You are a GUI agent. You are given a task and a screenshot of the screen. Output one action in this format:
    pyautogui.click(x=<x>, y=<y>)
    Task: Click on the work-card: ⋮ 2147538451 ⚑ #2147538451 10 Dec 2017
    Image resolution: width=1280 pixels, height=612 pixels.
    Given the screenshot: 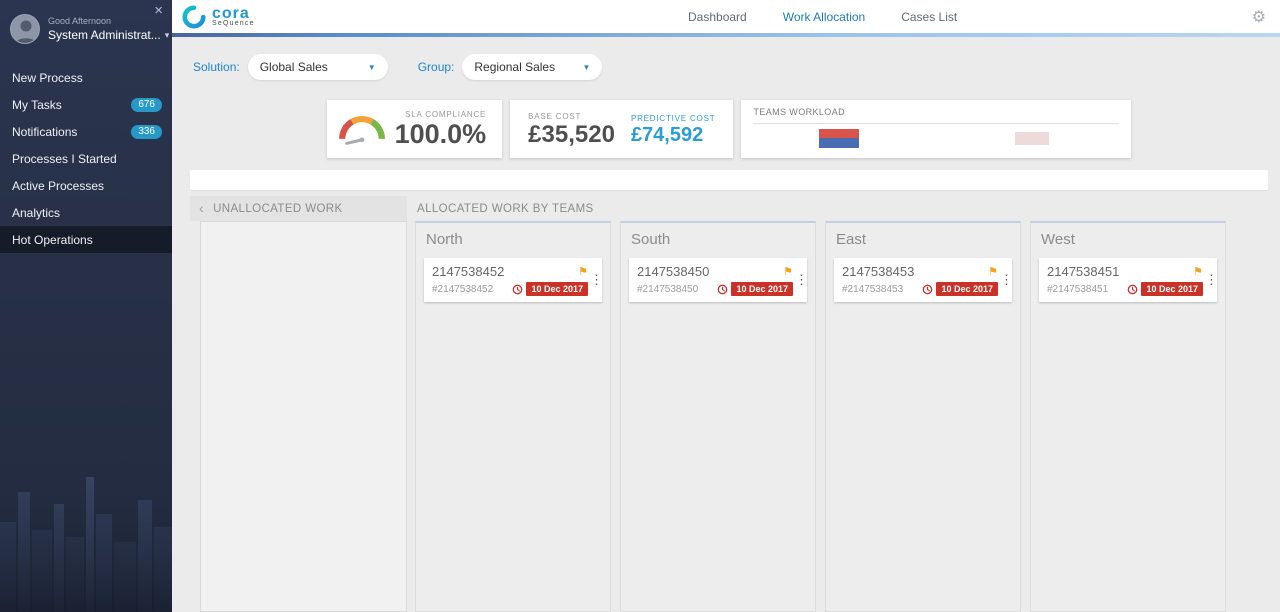 What is the action you would take?
    pyautogui.click(x=1128, y=280)
    